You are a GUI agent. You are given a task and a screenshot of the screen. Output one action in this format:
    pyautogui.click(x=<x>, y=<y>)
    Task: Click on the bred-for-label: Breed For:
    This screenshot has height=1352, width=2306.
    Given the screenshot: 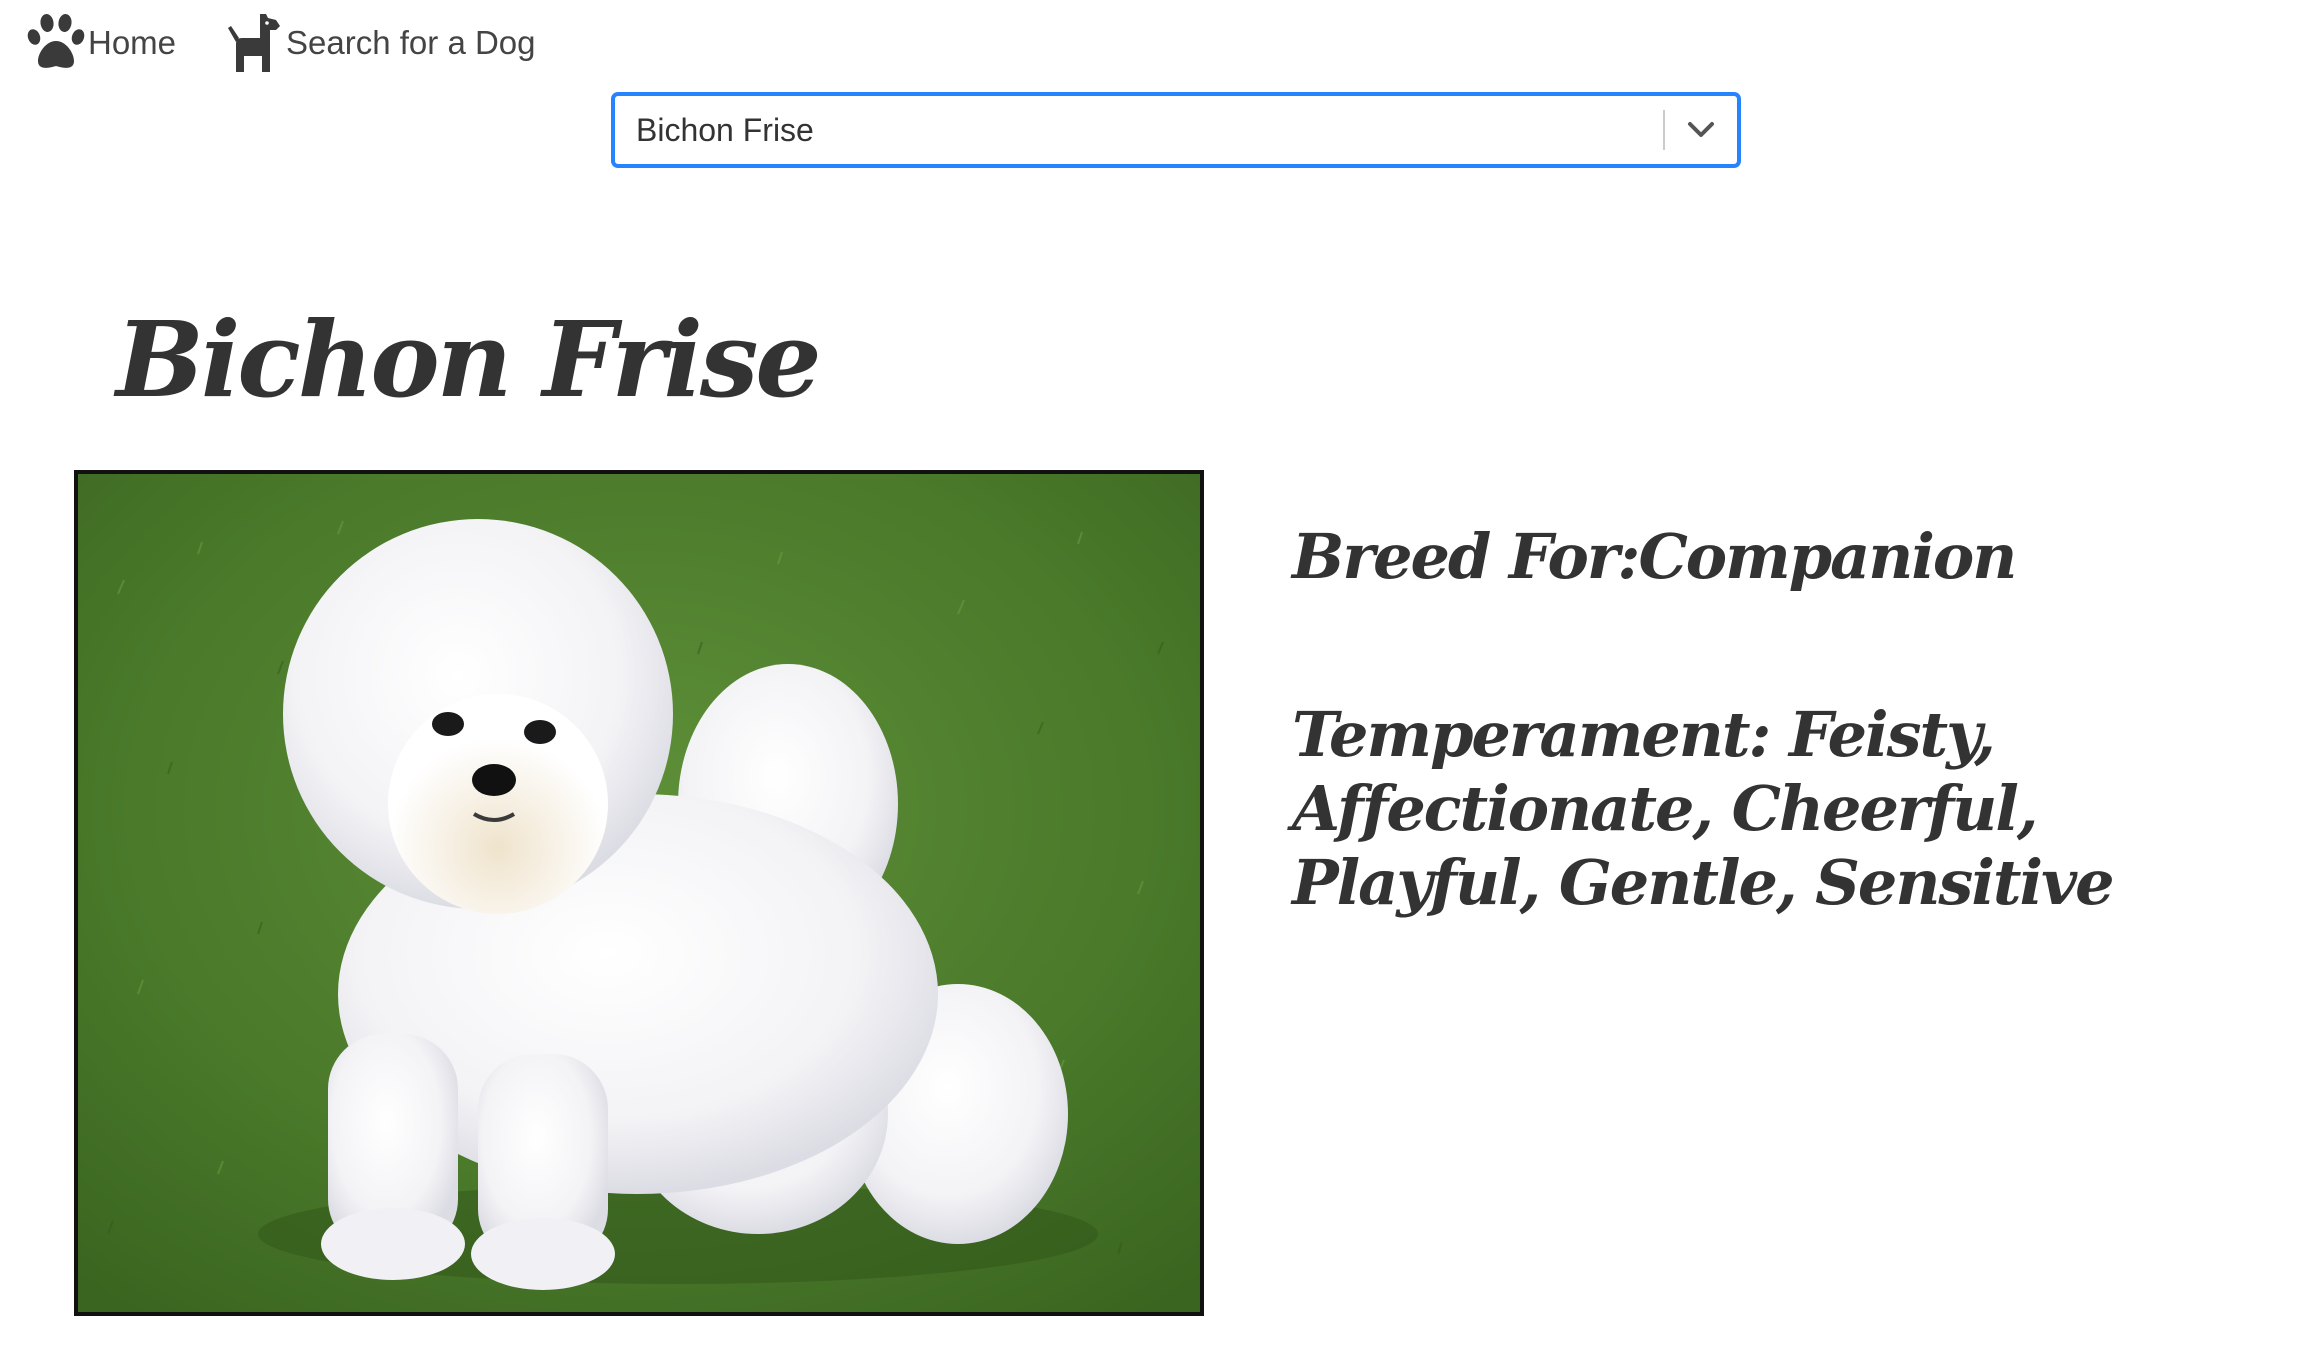 What is the action you would take?
    pyautogui.click(x=1466, y=556)
    